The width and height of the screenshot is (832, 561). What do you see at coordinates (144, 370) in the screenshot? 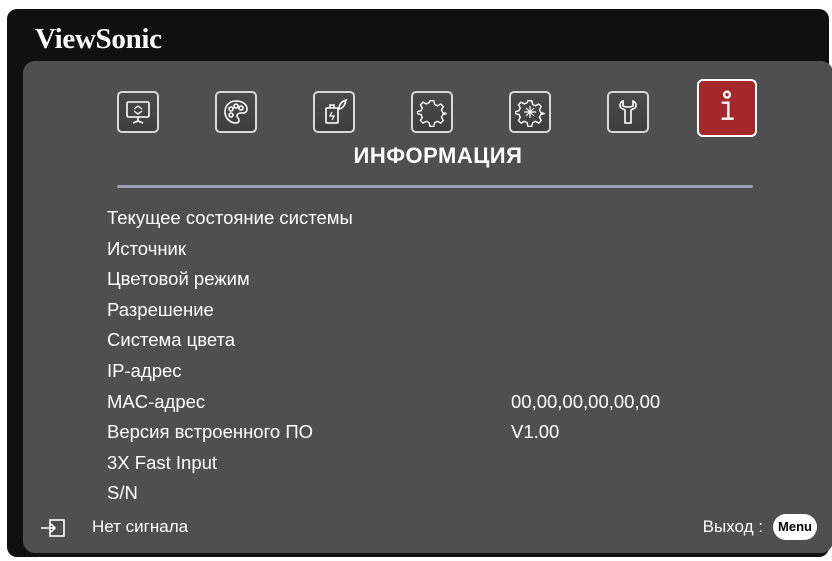
I see `info-label: IP-адрес` at bounding box center [144, 370].